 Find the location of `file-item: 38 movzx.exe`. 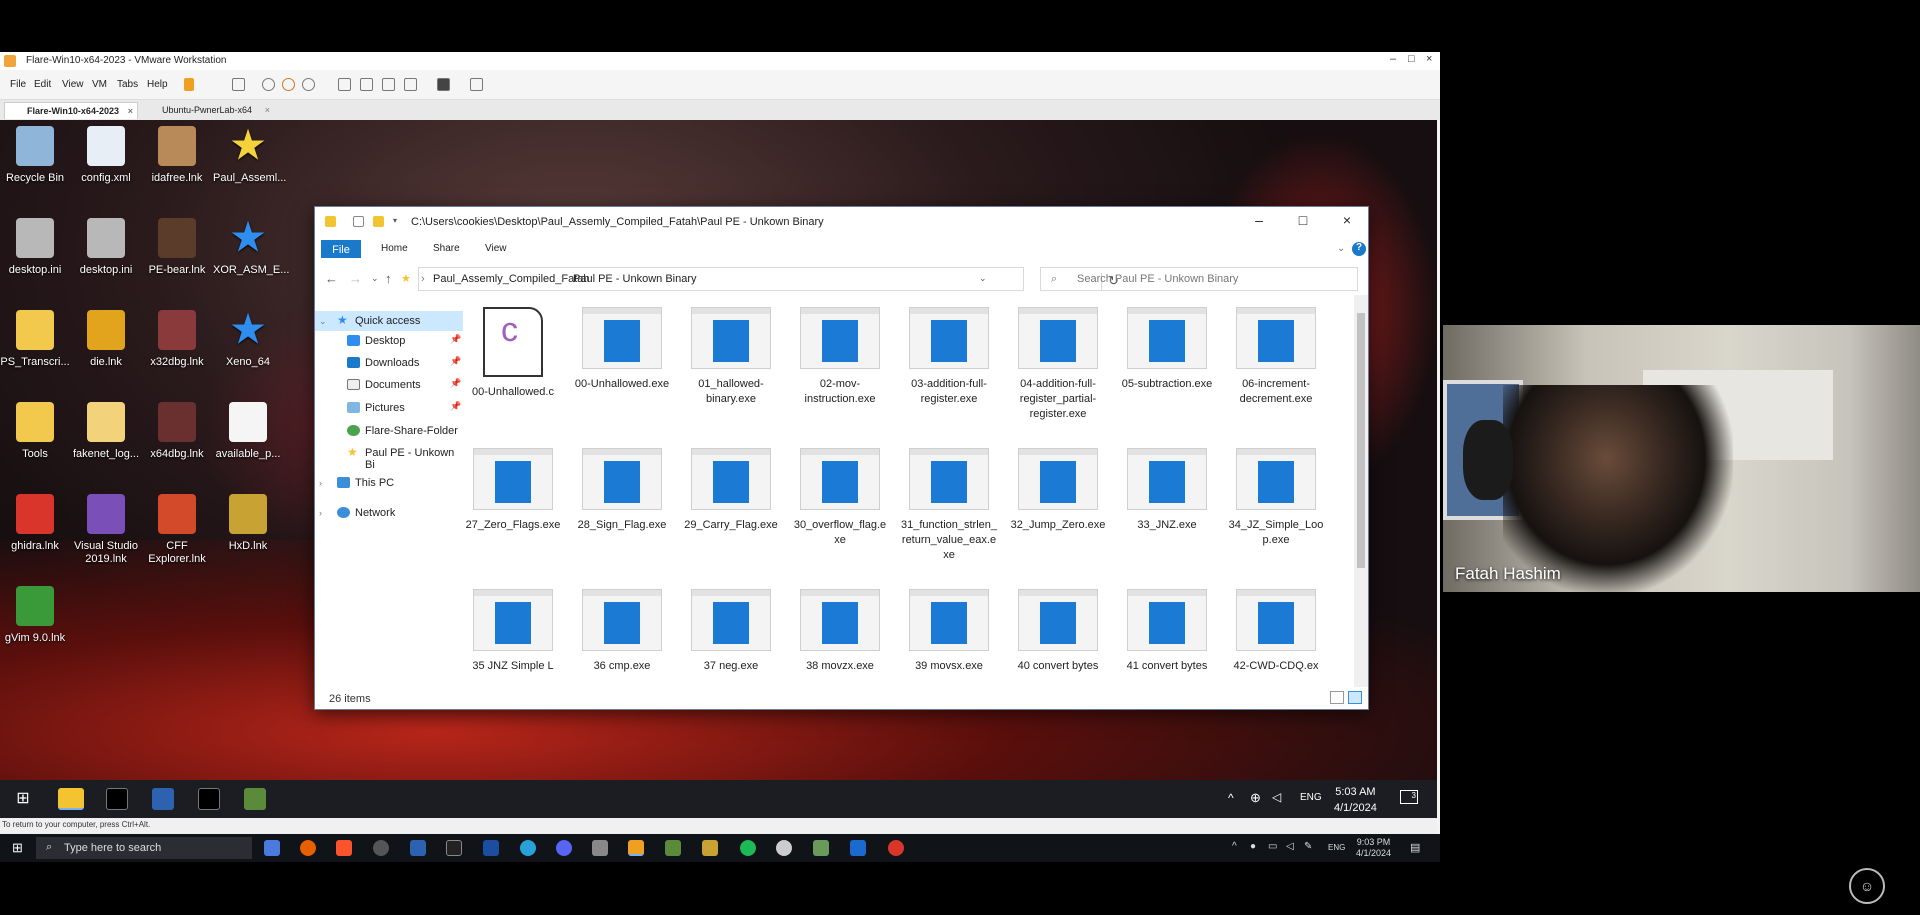

file-item: 38 movzx.exe is located at coordinates (840, 631).